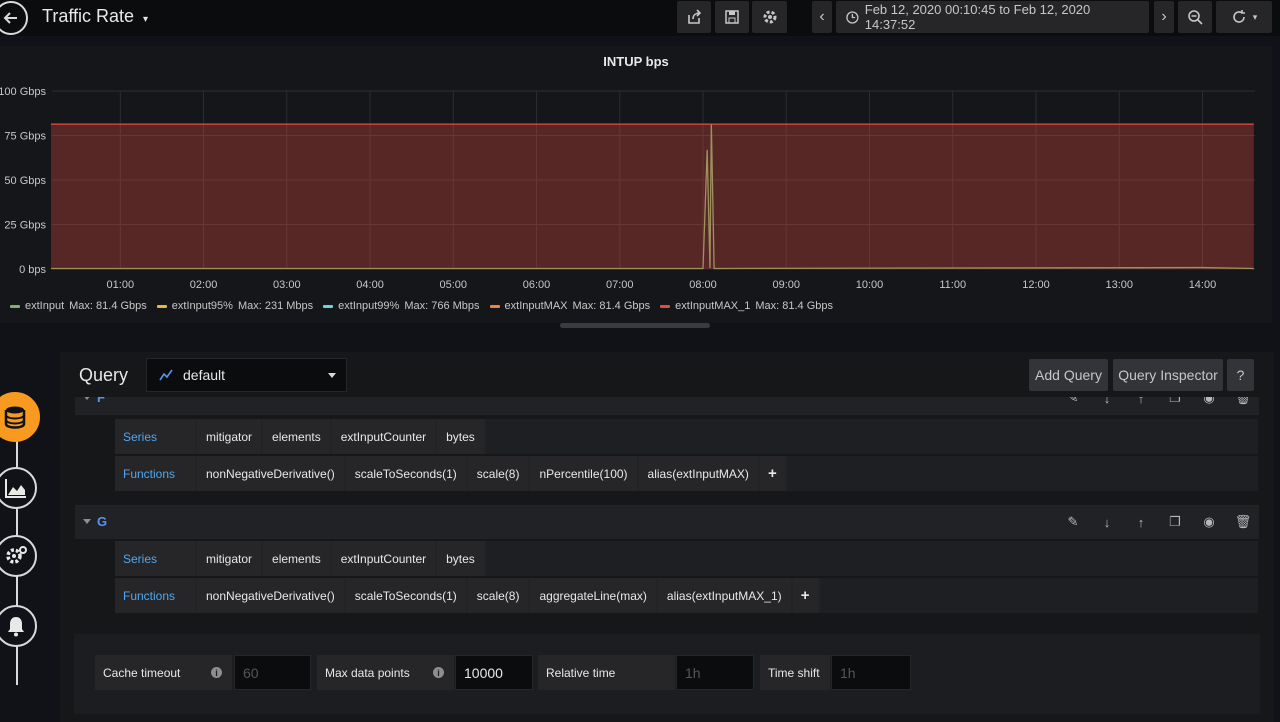  Describe the element at coordinates (1244, 17) in the screenshot. I see `refresh-button: ▾` at that location.